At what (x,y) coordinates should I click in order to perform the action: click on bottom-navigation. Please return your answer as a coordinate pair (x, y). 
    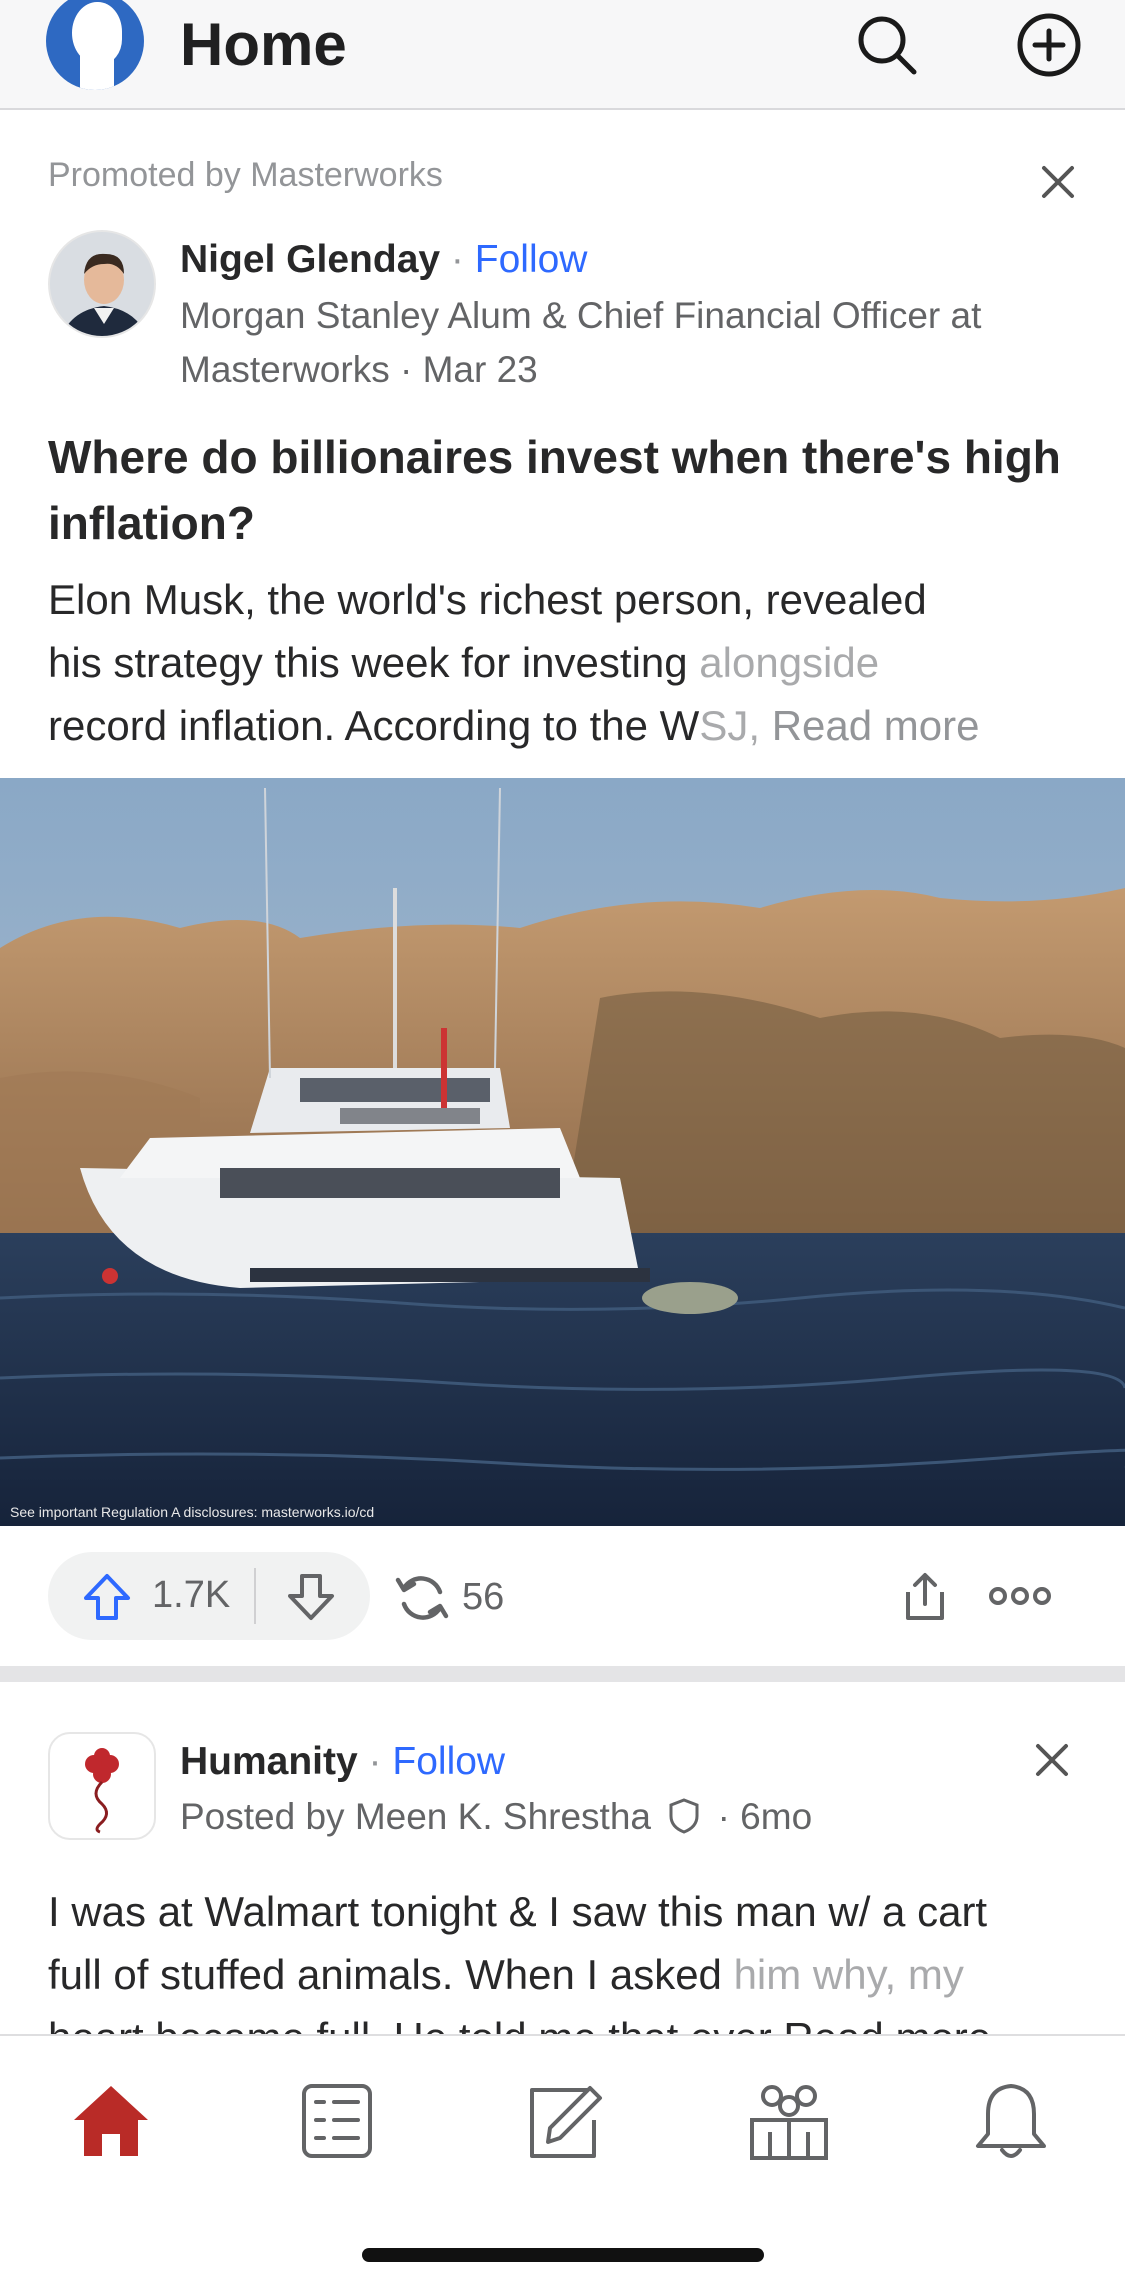
    Looking at the image, I should click on (562, 2160).